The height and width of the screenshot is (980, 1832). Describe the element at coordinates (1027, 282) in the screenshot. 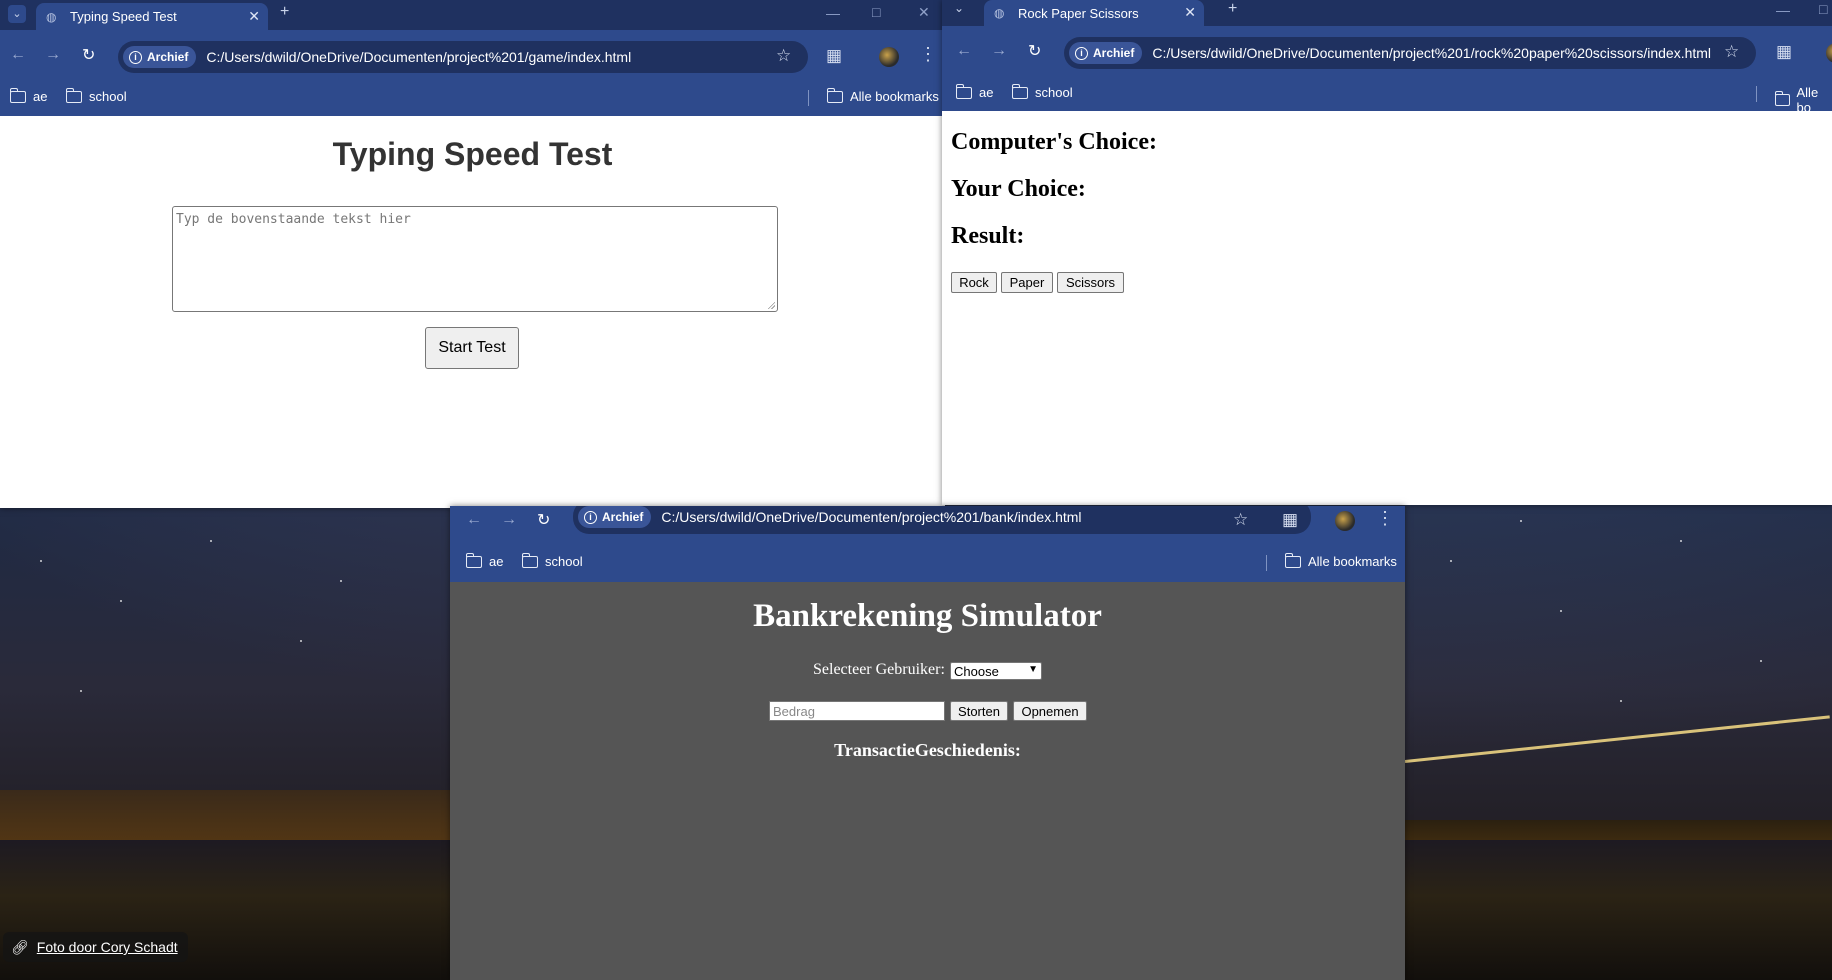

I see `paper-button: Paper` at that location.